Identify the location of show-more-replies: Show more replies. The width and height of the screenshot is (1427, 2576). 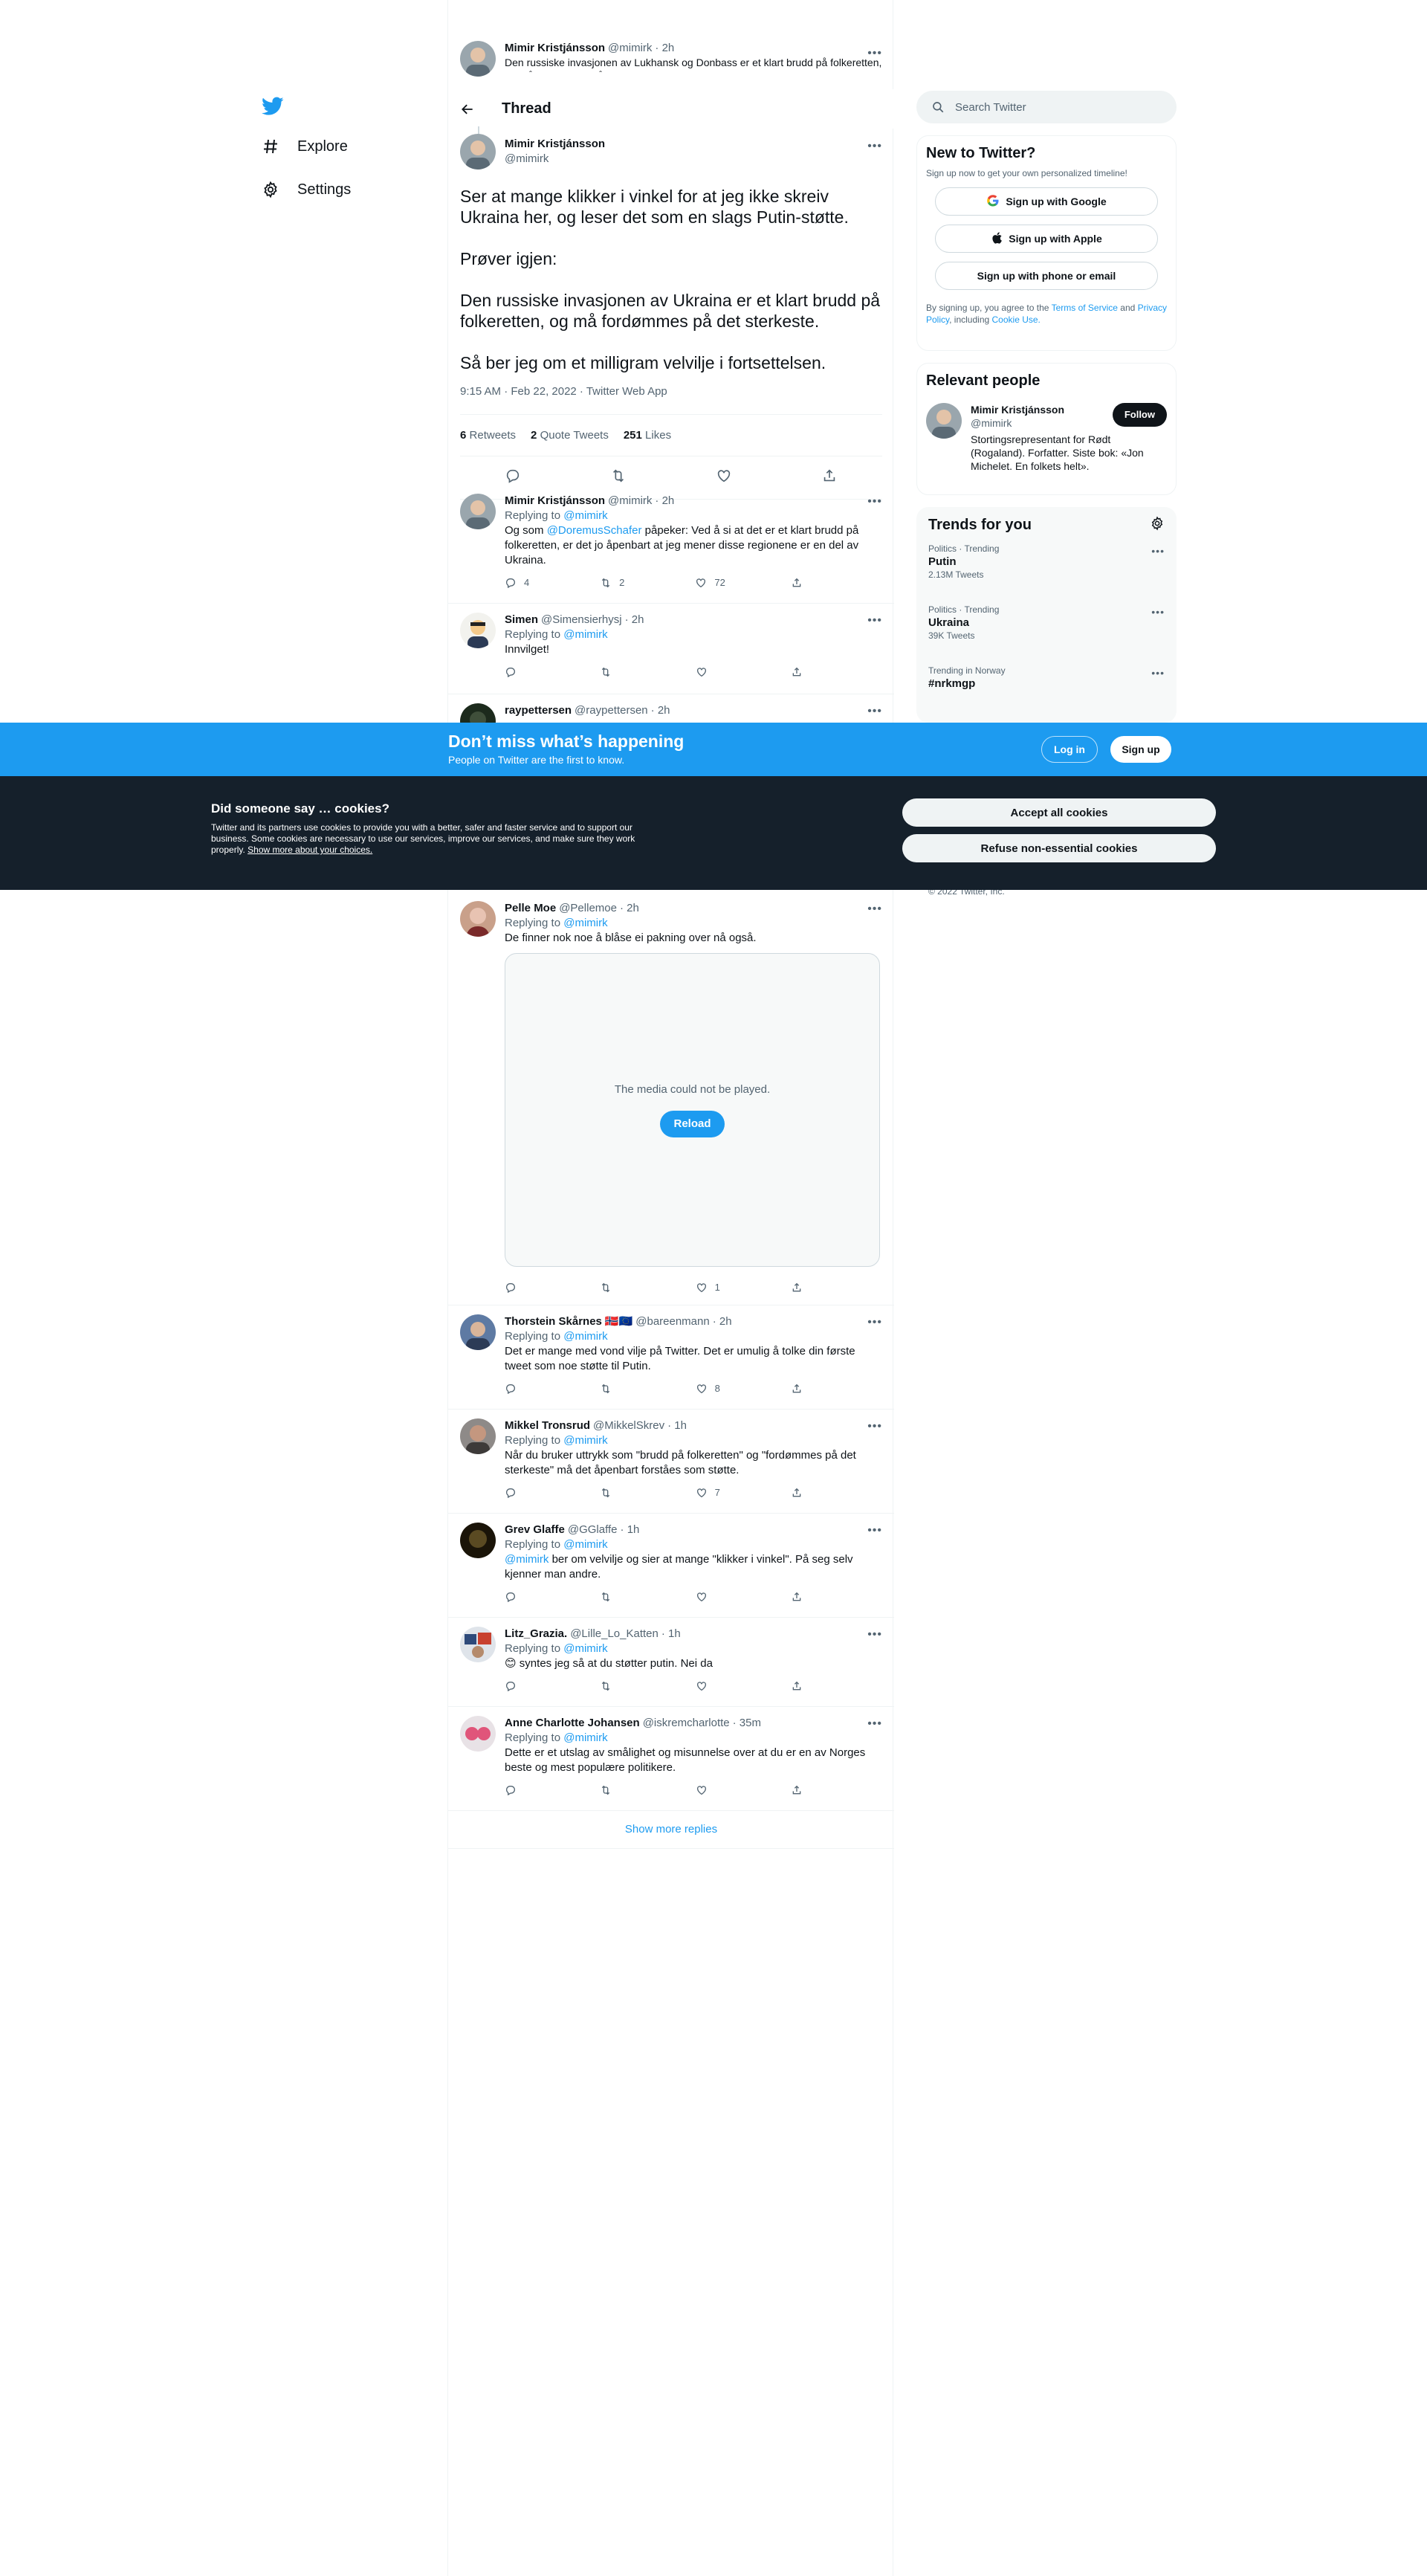
(671, 1829).